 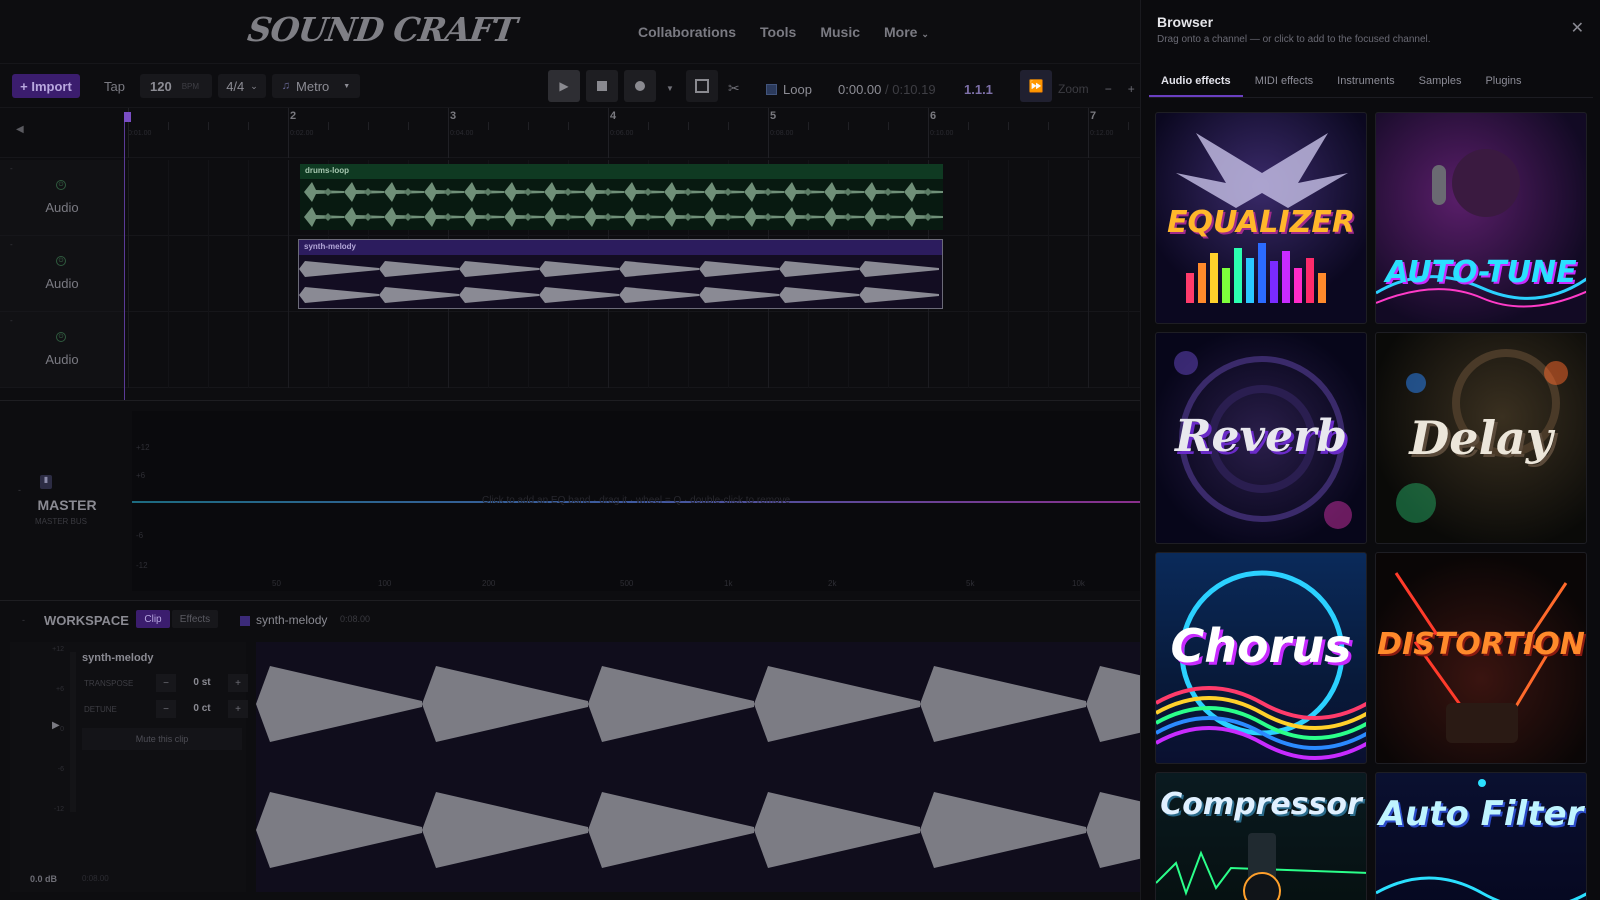 I want to click on mute-clip-button: Mute this clip, so click(x=162, y=739).